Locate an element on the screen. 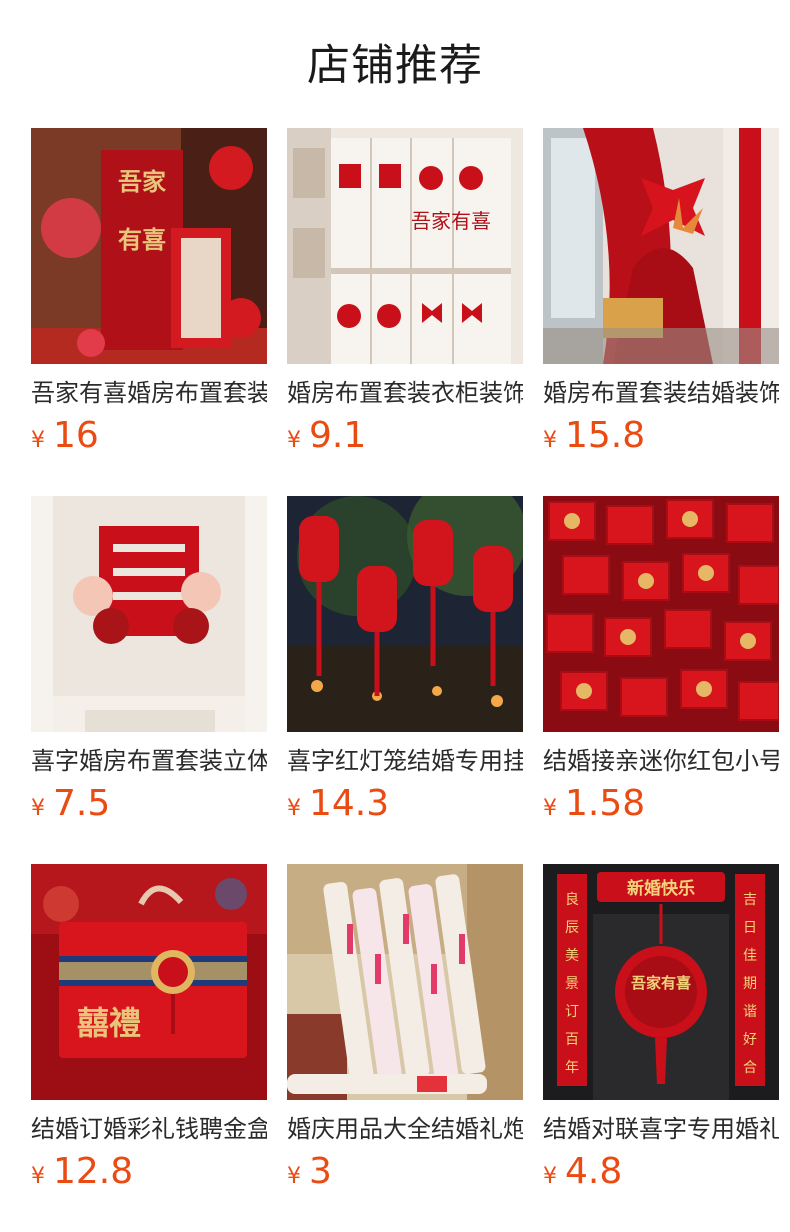 The width and height of the screenshot is (790, 1232). red-envelopes-image is located at coordinates (661, 614).